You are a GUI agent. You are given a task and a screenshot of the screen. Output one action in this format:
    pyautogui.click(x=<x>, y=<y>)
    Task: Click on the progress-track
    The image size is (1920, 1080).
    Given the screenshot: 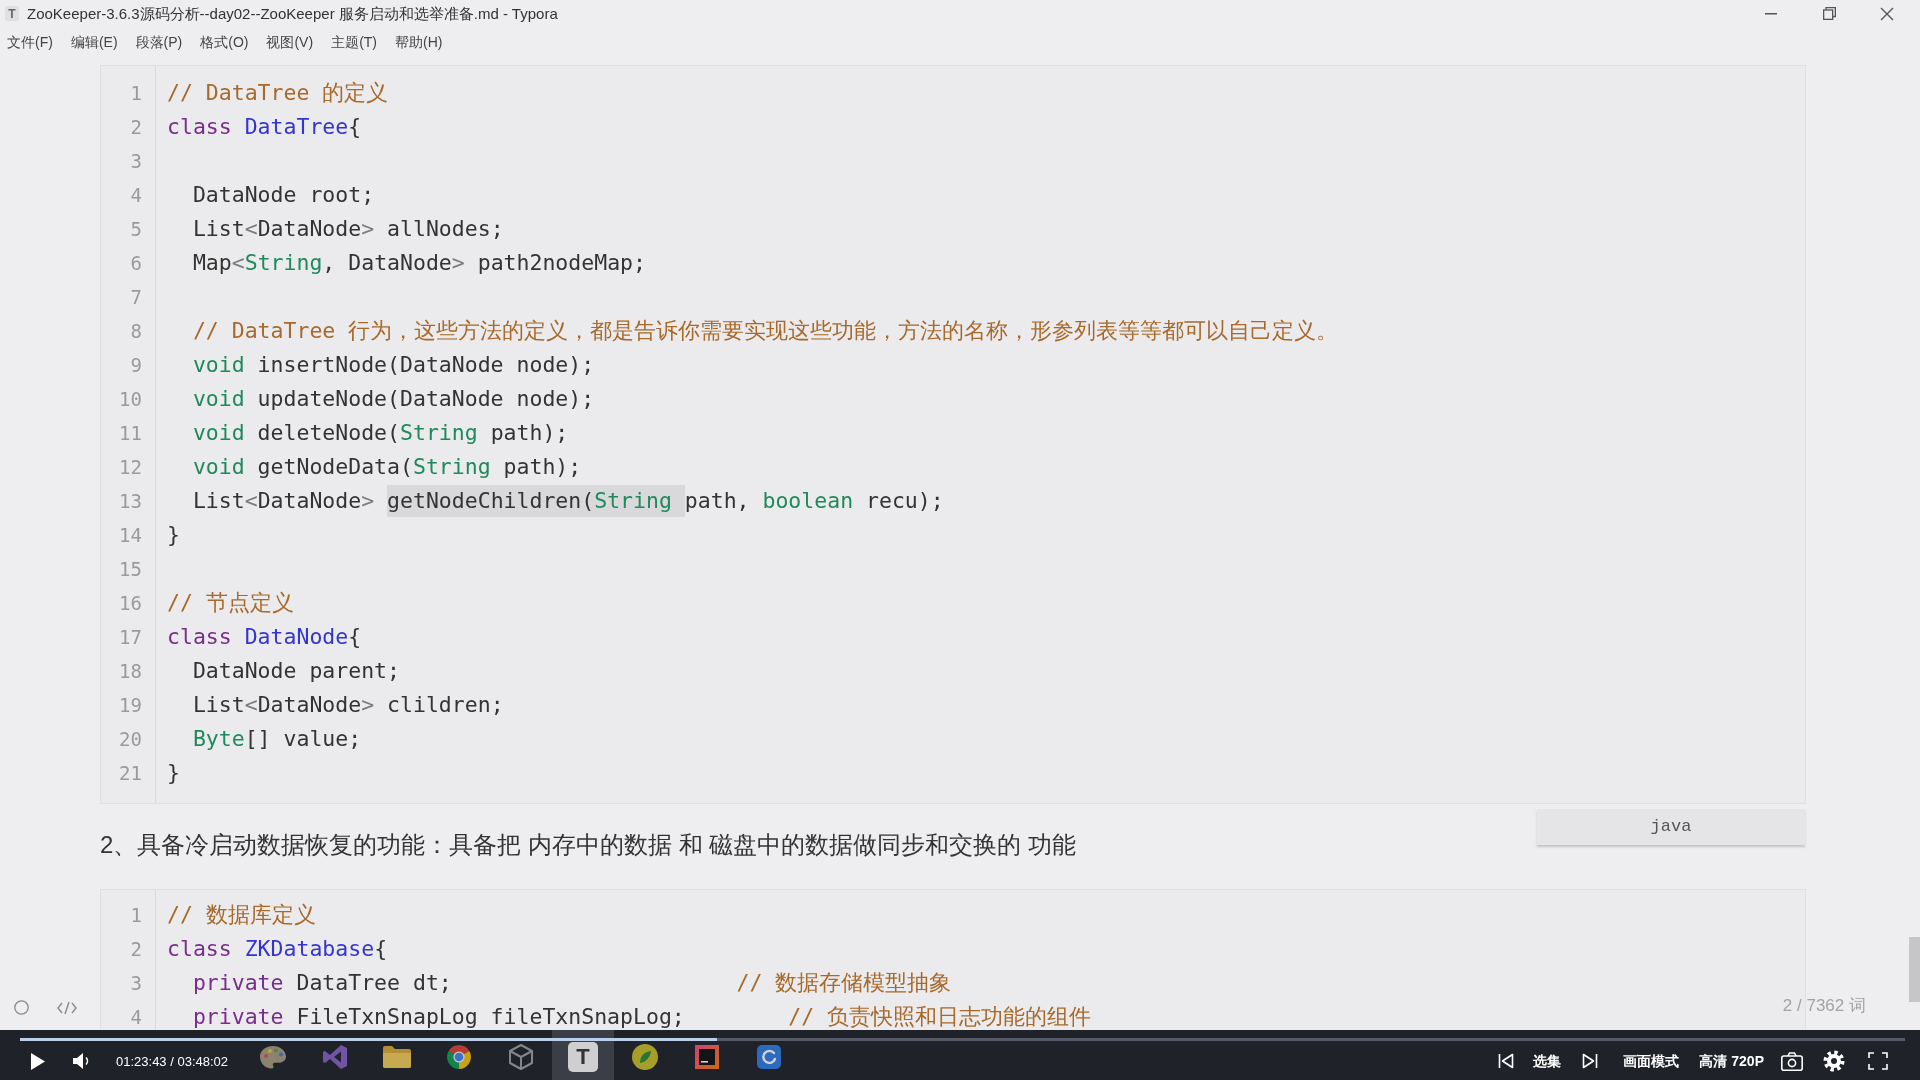 What is the action you would take?
    pyautogui.click(x=962, y=1039)
    